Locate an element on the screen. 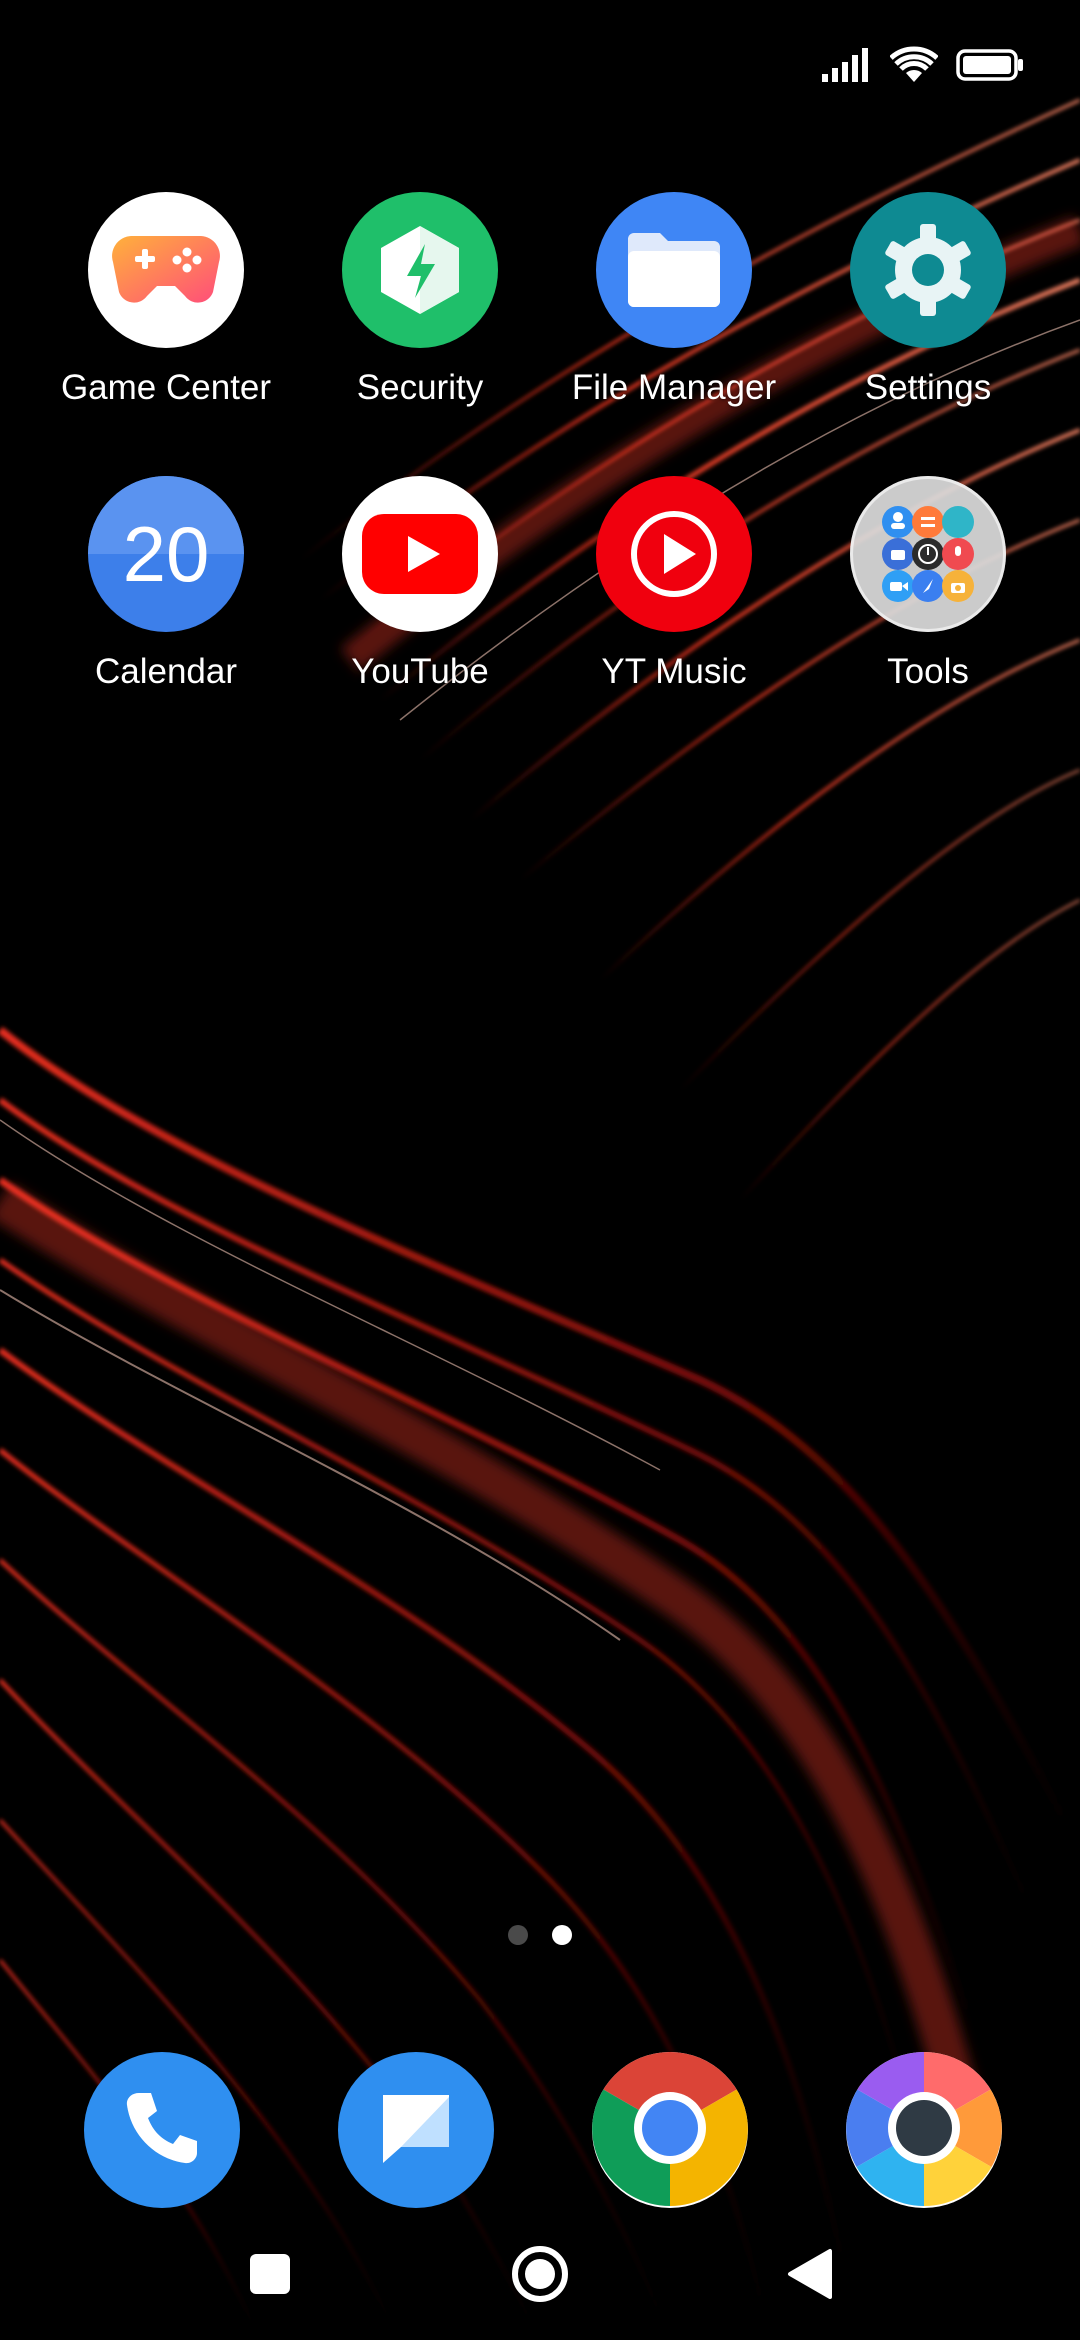 The width and height of the screenshot is (1080, 2340). recents-square-icon is located at coordinates (270, 2276).